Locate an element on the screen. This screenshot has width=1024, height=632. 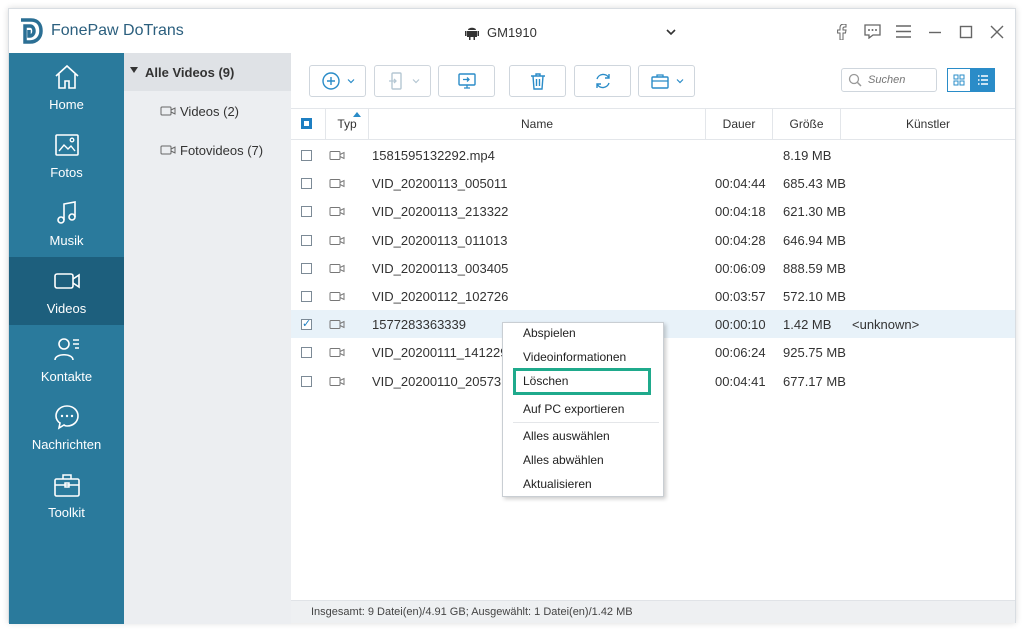
column-header-name: Name is located at coordinates (537, 124).